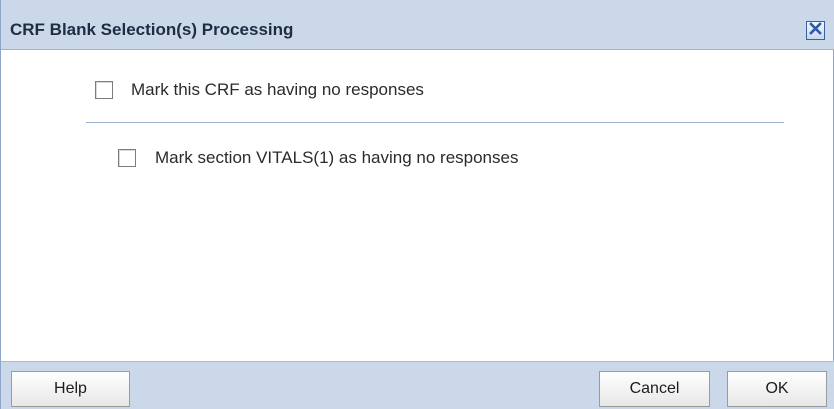 The height and width of the screenshot is (409, 834). Describe the element at coordinates (127, 158) in the screenshot. I see `section-vitals-no-responses-checkbox` at that location.